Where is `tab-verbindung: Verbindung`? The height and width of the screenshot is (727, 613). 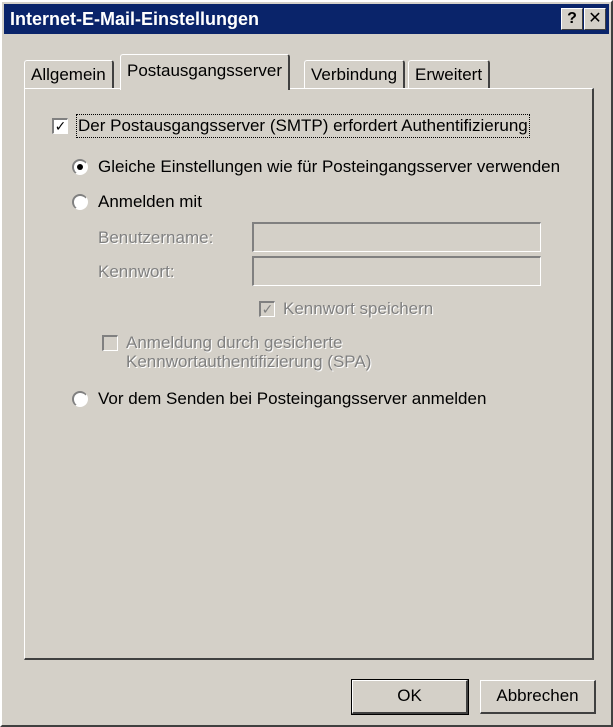 tab-verbindung: Verbindung is located at coordinates (355, 74).